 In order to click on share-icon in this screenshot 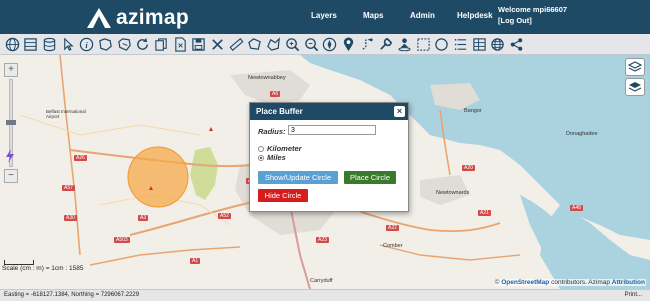, I will do `click(517, 44)`.